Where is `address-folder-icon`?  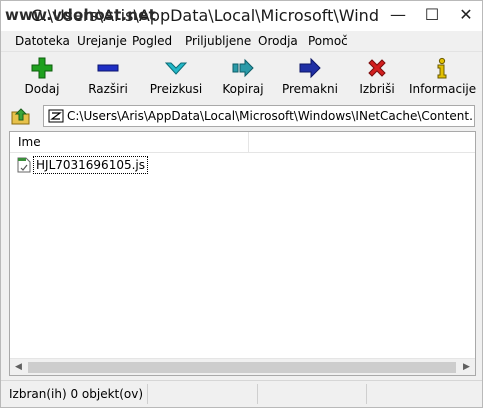 address-folder-icon is located at coordinates (56, 116).